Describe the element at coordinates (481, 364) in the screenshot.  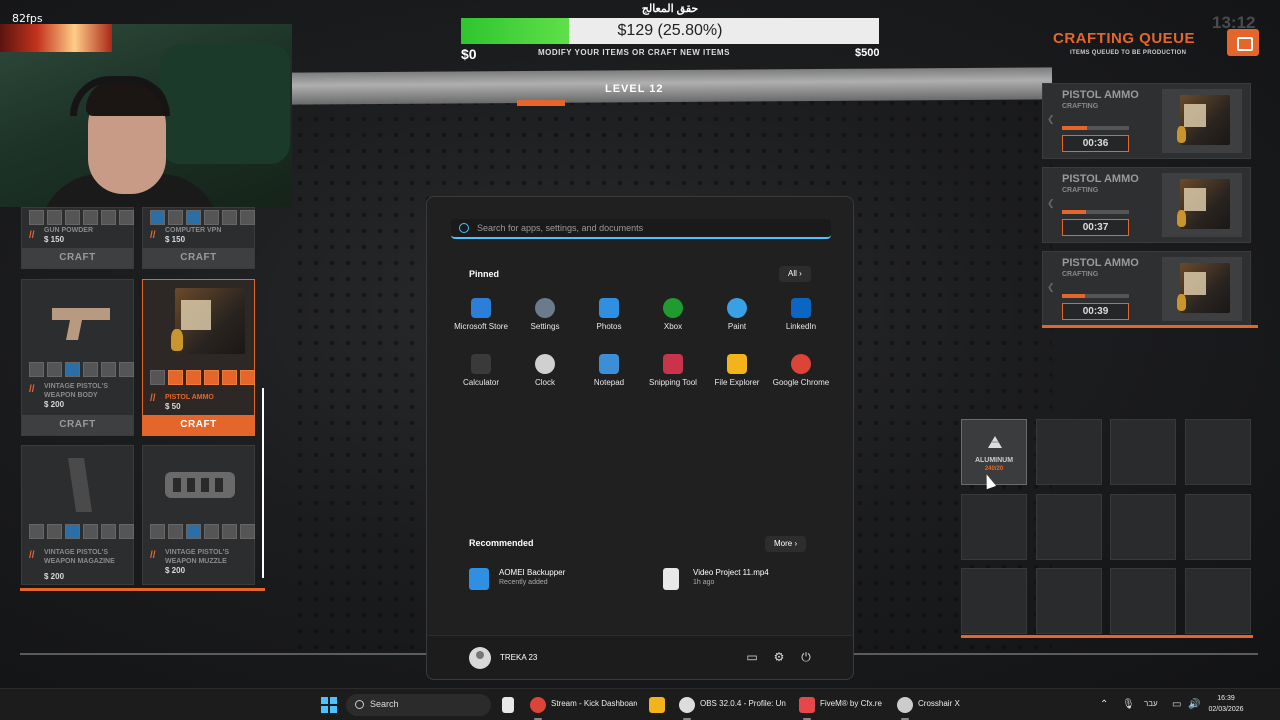
I see `calculator-icon` at that location.